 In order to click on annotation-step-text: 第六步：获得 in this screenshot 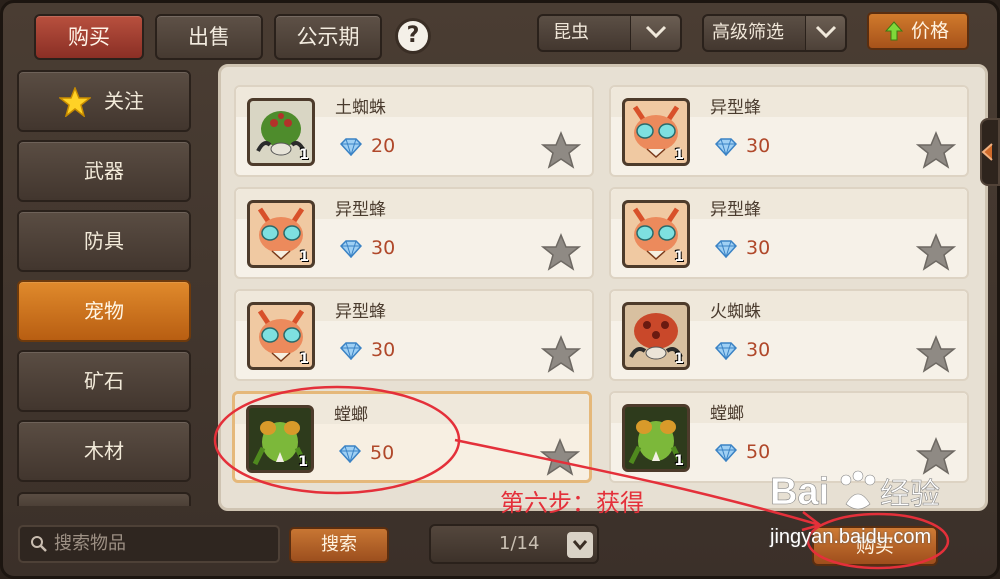, I will do `click(572, 503)`.